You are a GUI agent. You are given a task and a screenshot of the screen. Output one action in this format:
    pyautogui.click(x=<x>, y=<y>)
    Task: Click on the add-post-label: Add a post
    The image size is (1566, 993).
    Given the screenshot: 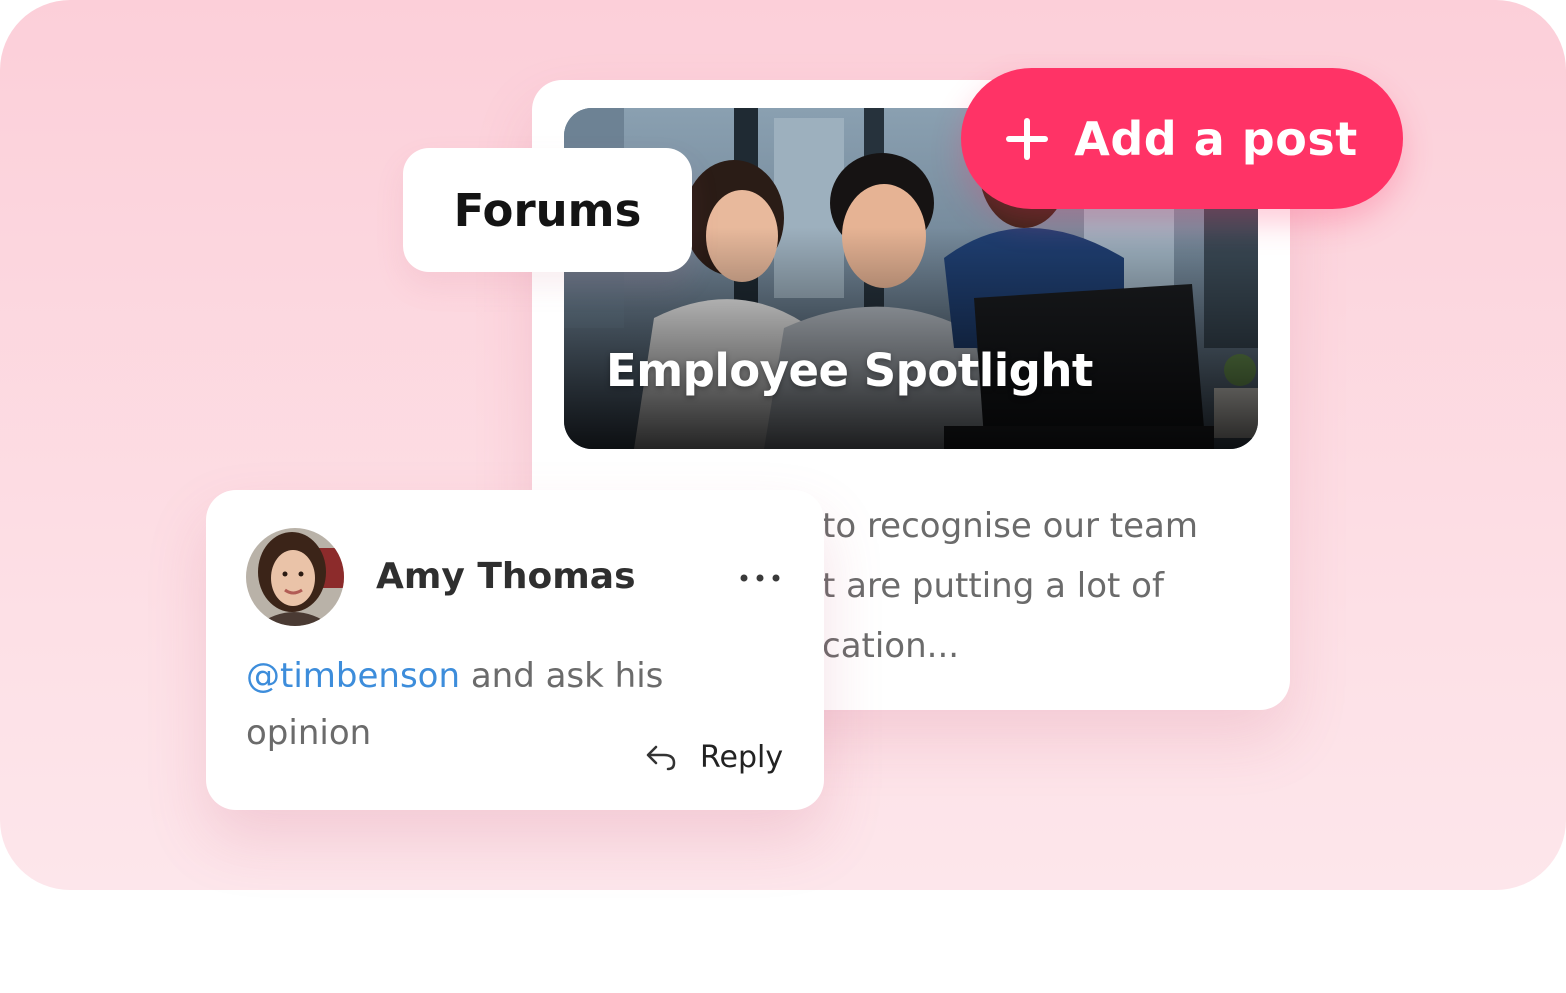 What is the action you would take?
    pyautogui.click(x=1216, y=138)
    